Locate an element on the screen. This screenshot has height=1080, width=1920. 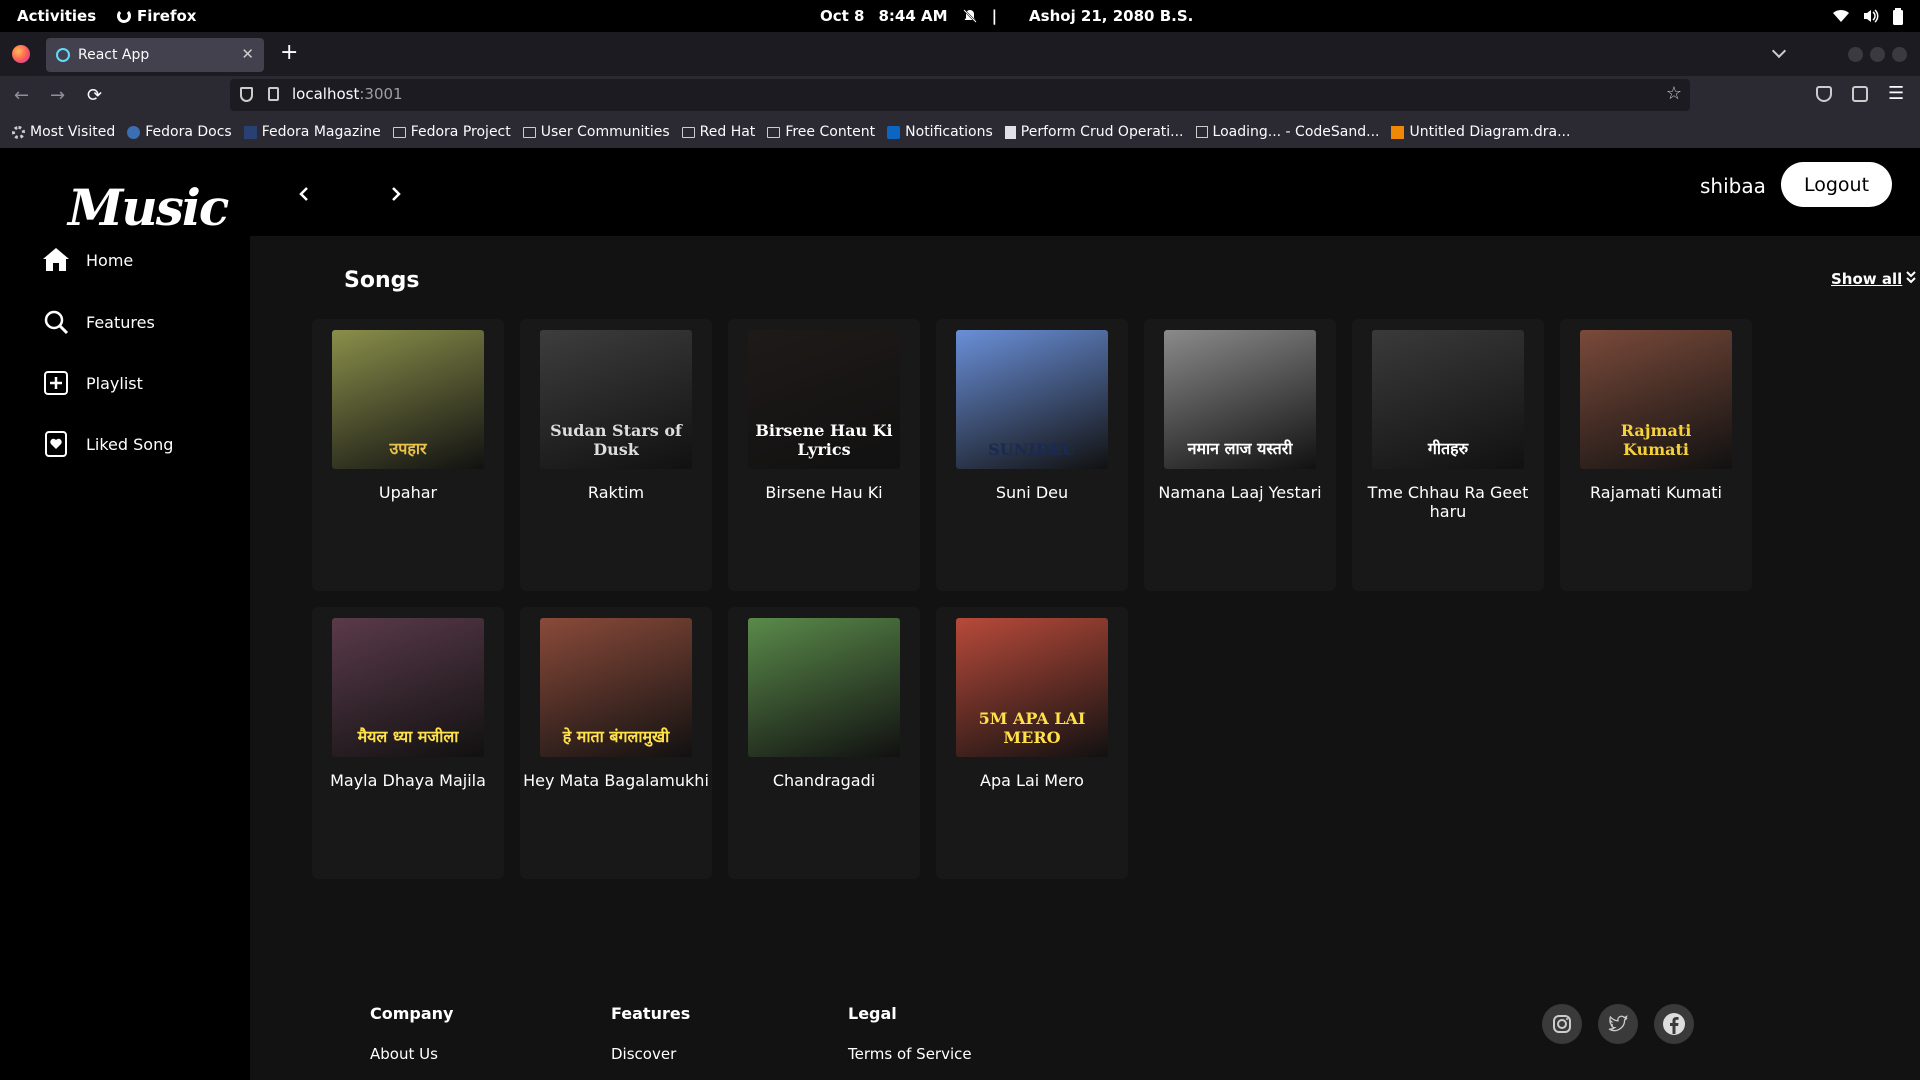
sidebar-item-home: Home is located at coordinates (87, 260).